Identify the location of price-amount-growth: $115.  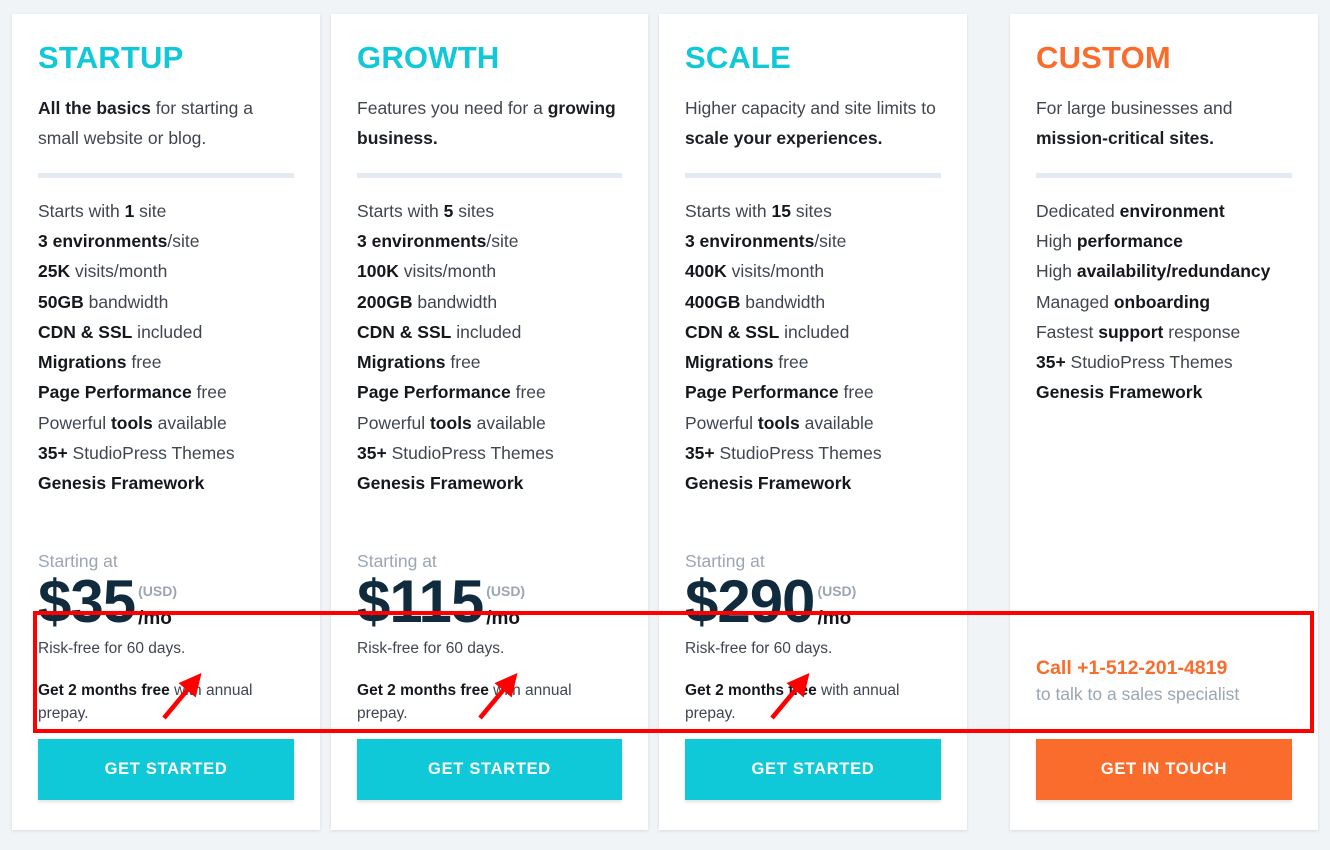
(420, 601).